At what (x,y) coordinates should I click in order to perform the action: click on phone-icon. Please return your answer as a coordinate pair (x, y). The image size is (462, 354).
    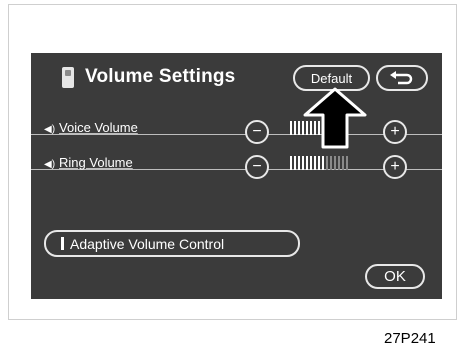
    Looking at the image, I should click on (68, 77).